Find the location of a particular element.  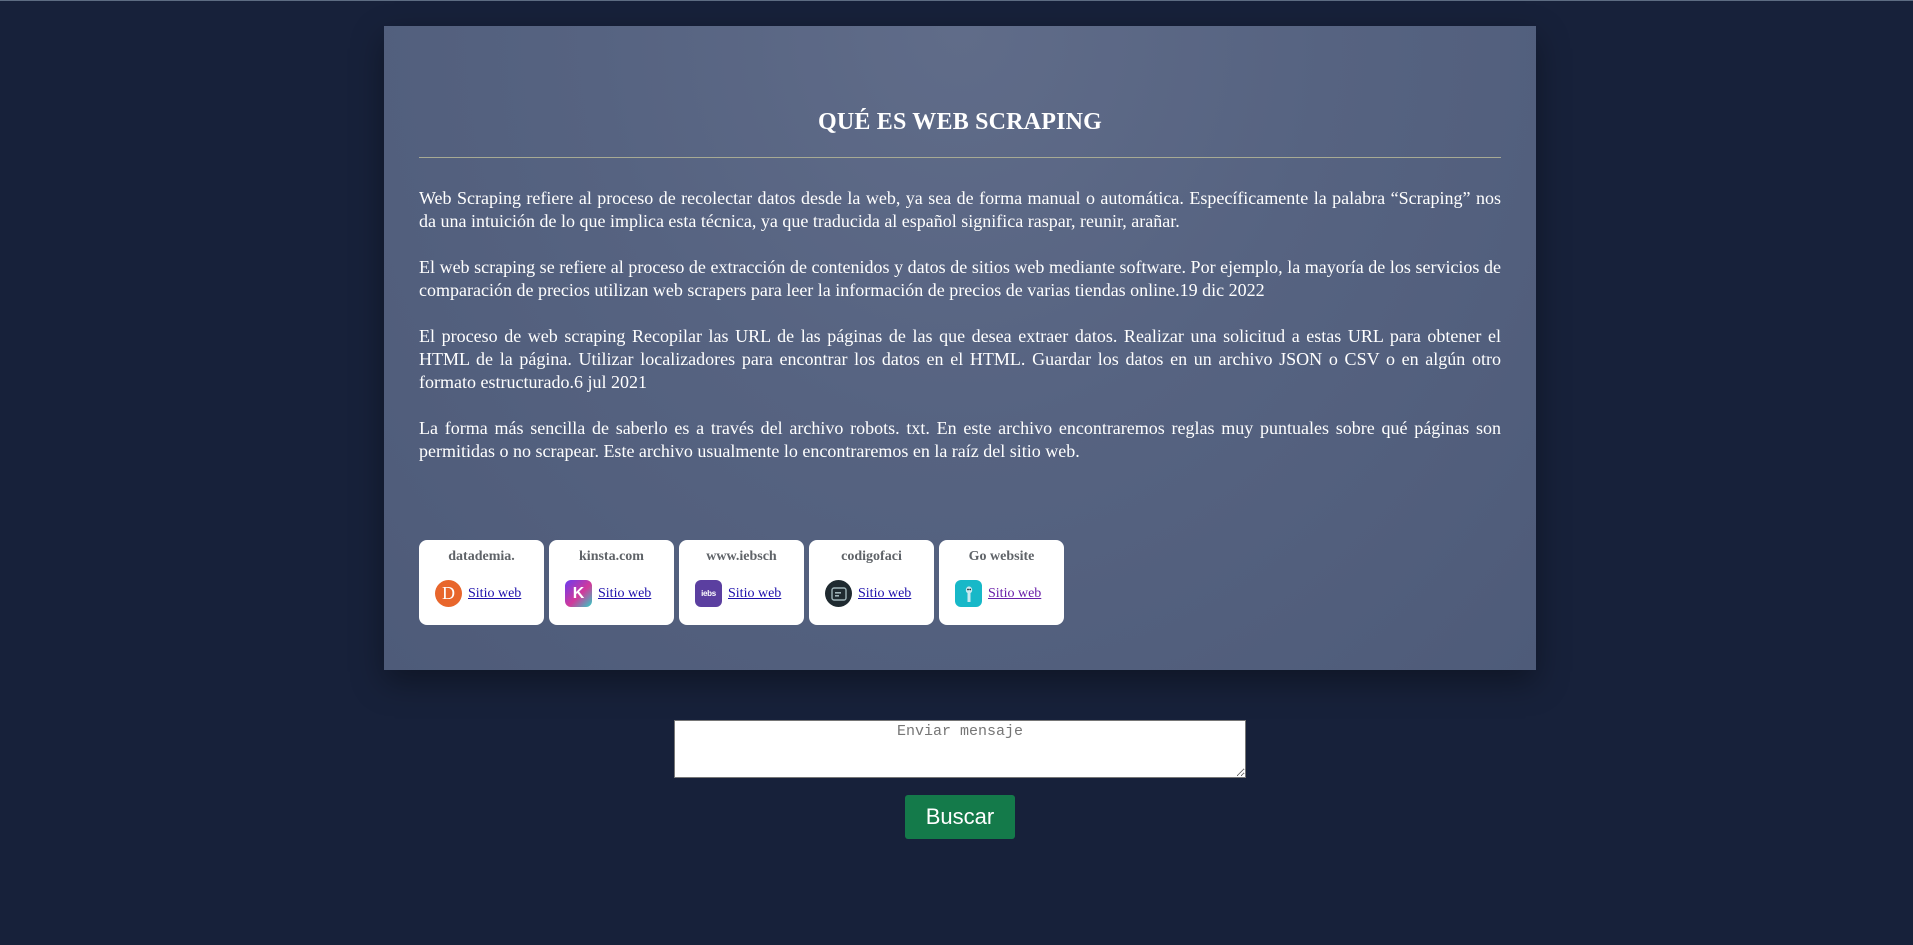

favicon-letter: iebs is located at coordinates (708, 593).